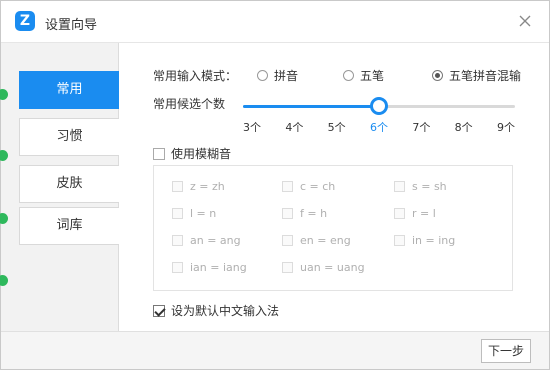  I want to click on candidate-count-slider, so click(379, 107).